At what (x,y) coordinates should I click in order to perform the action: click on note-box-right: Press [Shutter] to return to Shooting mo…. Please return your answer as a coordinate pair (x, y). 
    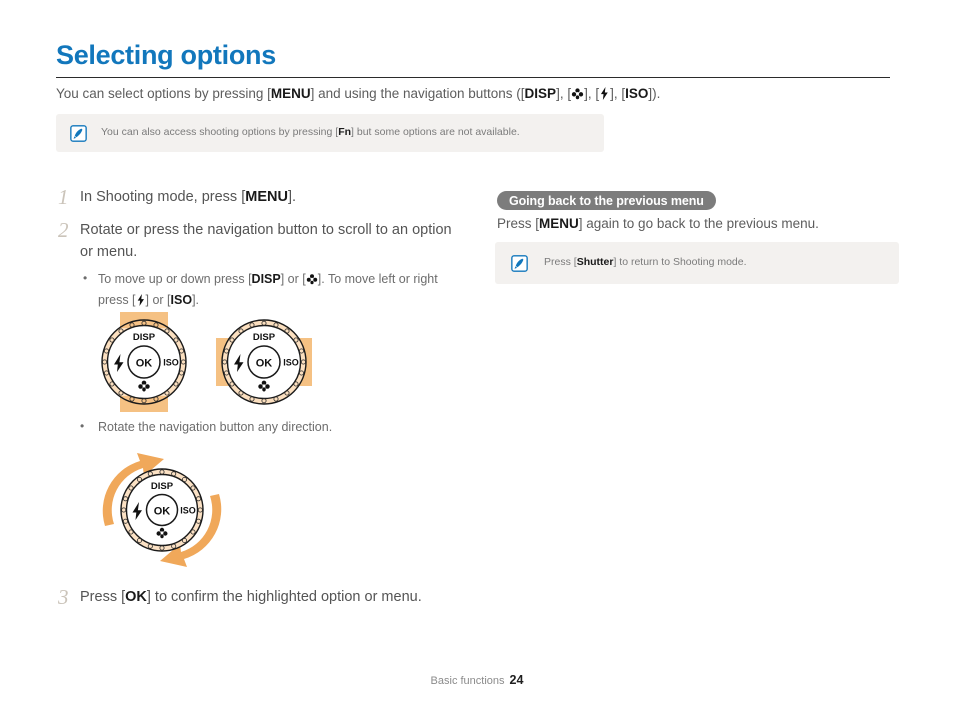
    Looking at the image, I should click on (697, 263).